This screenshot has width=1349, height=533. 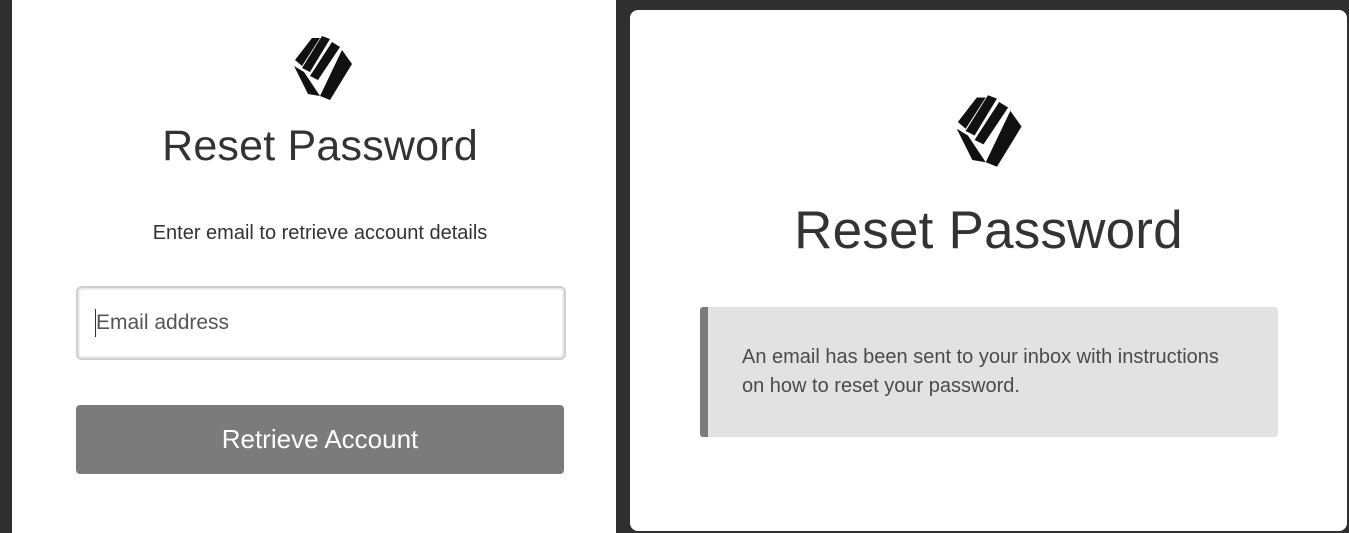 I want to click on text-caret, so click(x=95, y=323).